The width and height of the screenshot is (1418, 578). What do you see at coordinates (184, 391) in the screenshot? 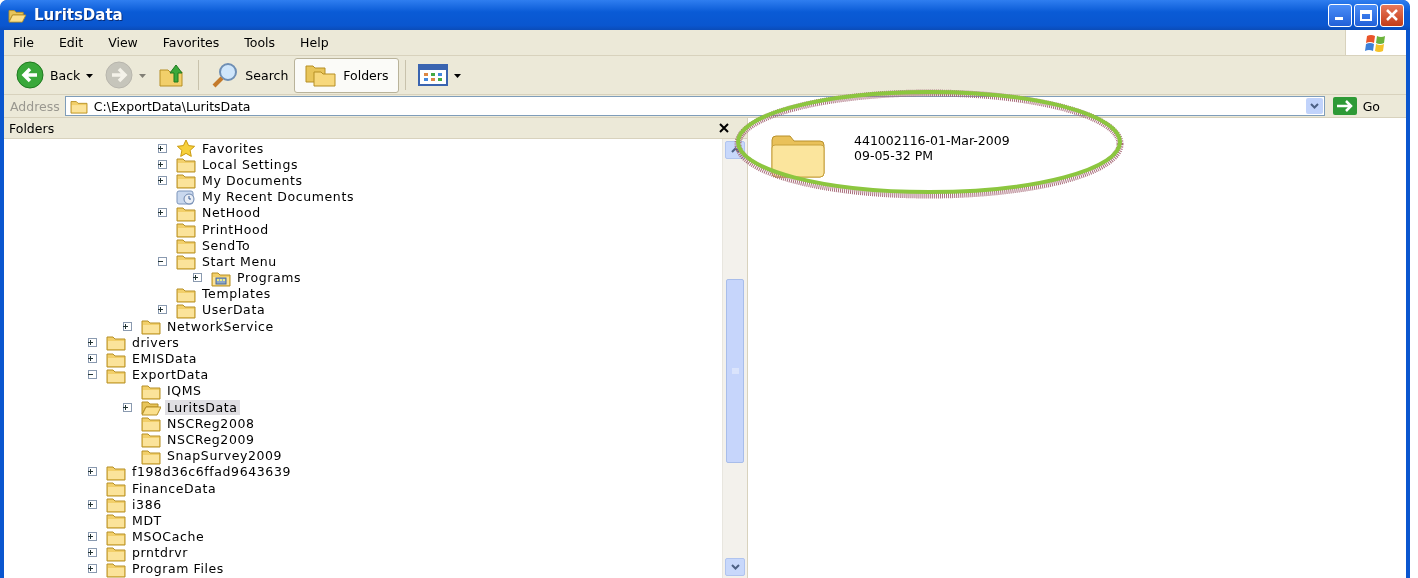
I see `tree-item: IQMS` at bounding box center [184, 391].